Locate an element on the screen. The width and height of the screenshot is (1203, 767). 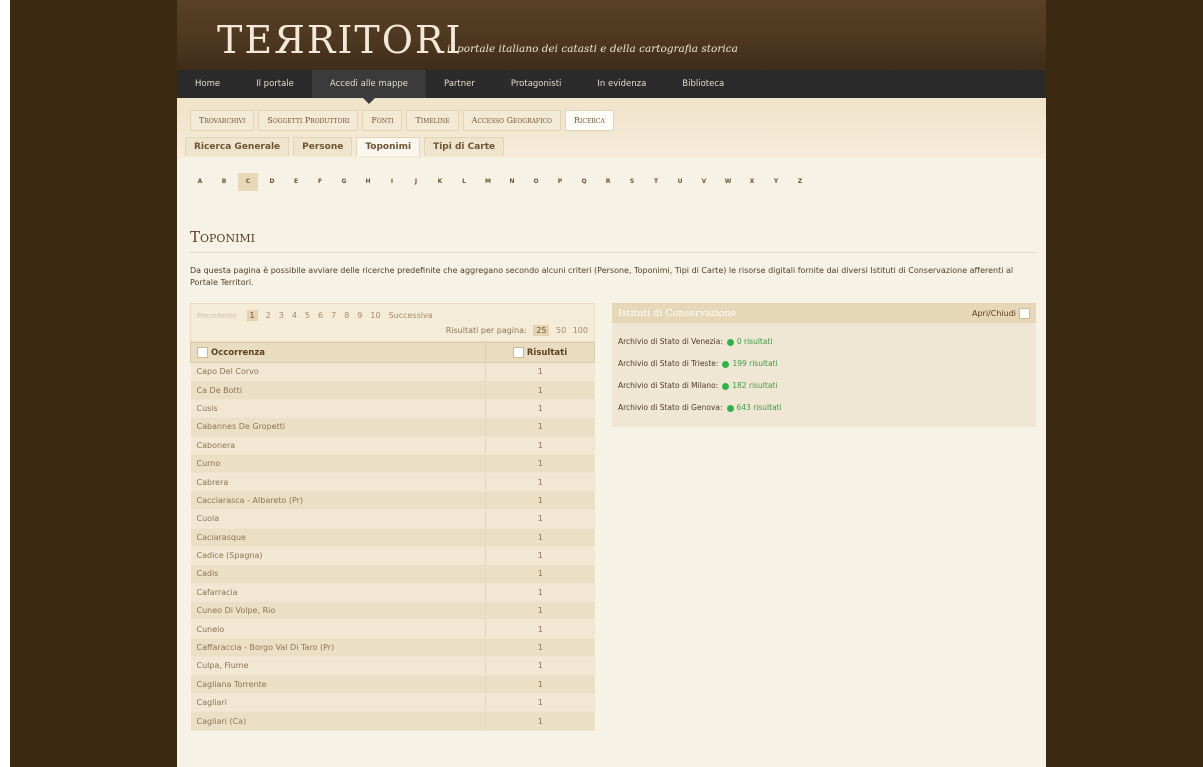
row-name: Culpa, Fiume is located at coordinates (338, 666).